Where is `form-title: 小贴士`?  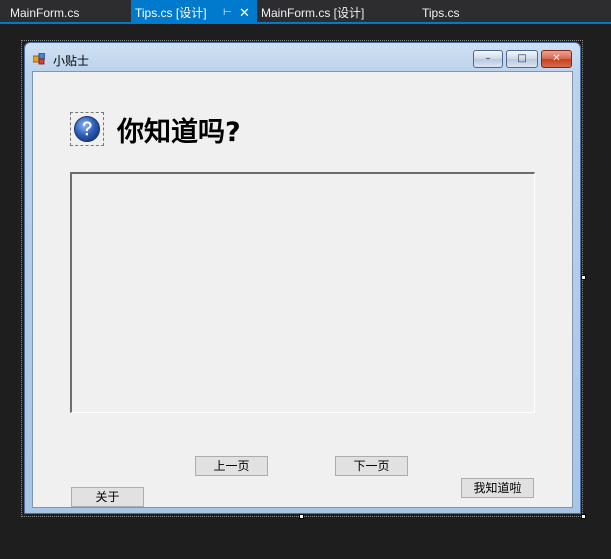 form-title: 小贴士 is located at coordinates (71, 61).